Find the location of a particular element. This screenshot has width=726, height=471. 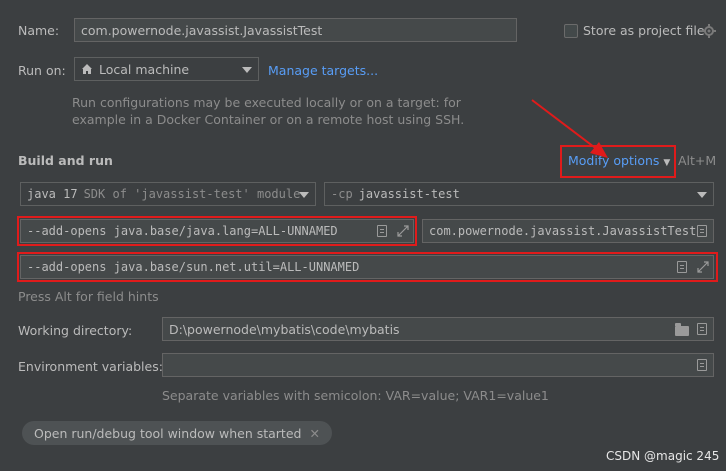

main-class-value: com.powernode.javassist.JavassistTest is located at coordinates (563, 231).